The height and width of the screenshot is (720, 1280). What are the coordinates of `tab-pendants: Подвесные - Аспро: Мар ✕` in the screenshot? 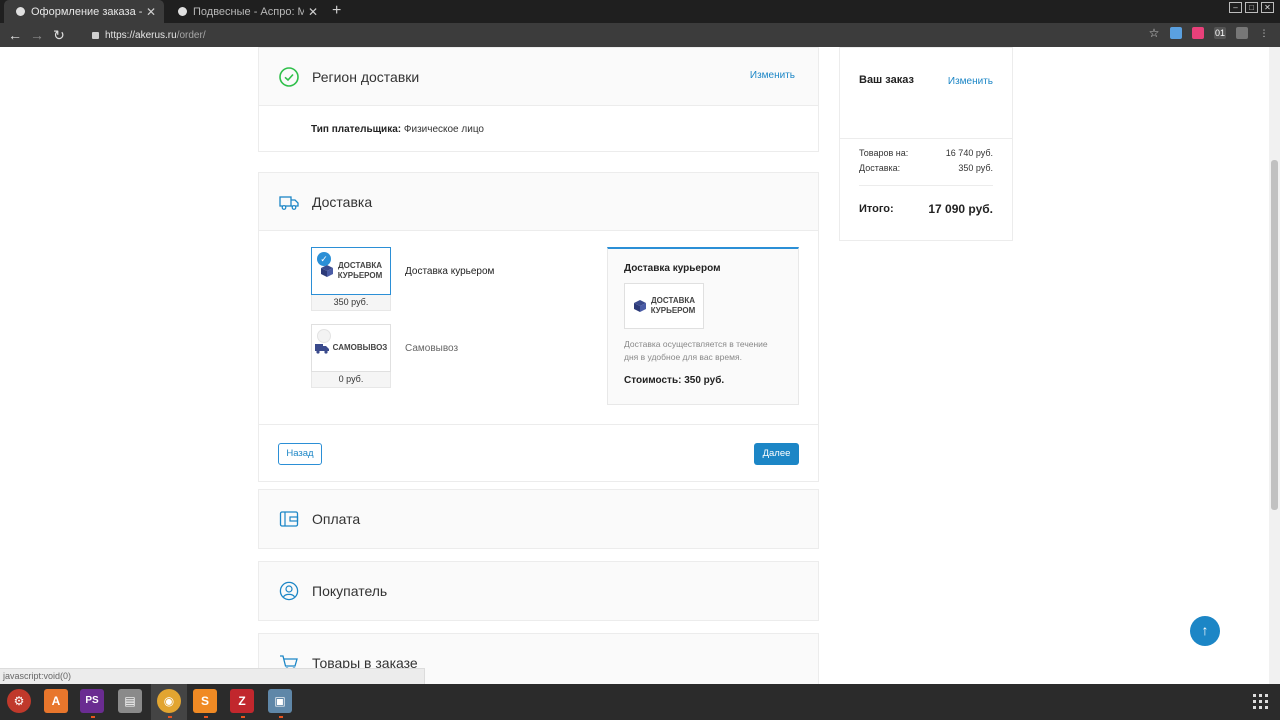 It's located at (246, 11).